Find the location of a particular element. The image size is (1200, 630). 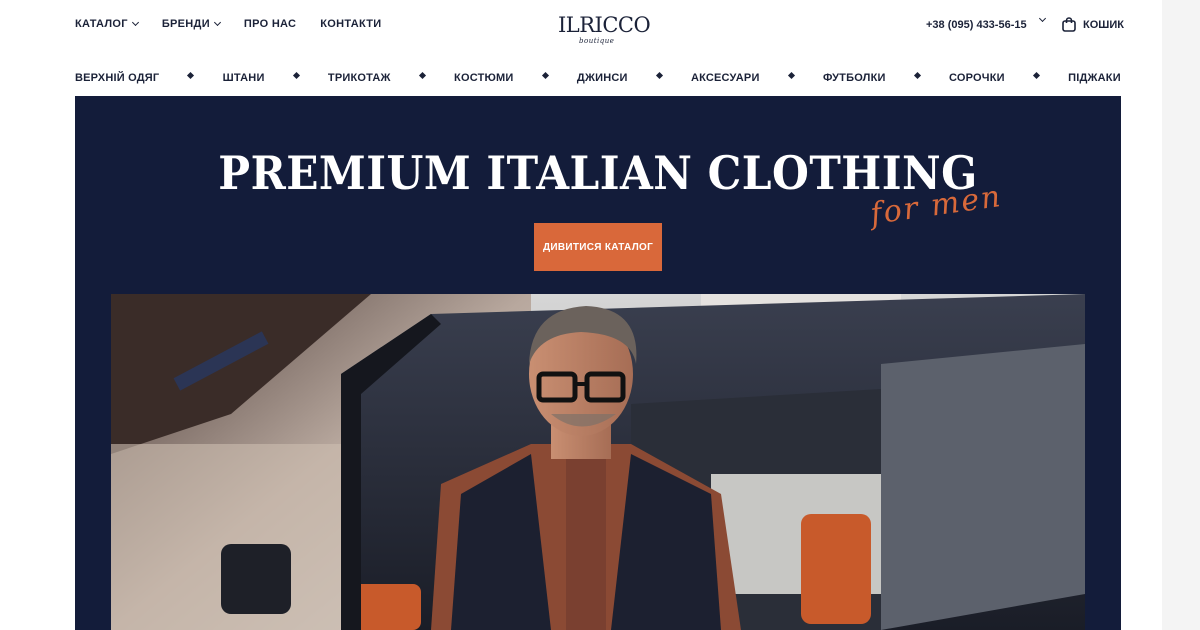

category-blazers: ПІДЖАКИ is located at coordinates (1094, 78).